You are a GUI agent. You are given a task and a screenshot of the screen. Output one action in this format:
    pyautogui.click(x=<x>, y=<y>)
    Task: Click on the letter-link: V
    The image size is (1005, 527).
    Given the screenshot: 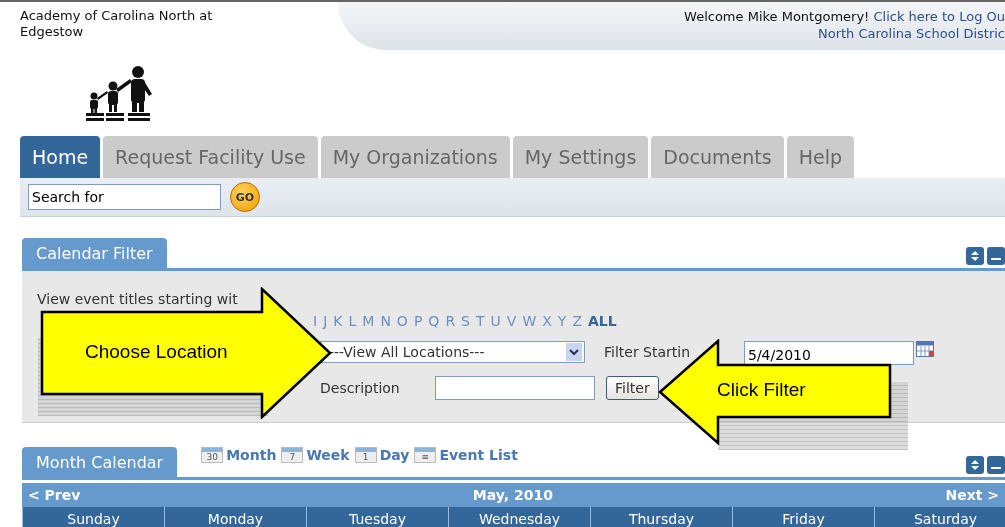 What is the action you would take?
    pyautogui.click(x=511, y=325)
    